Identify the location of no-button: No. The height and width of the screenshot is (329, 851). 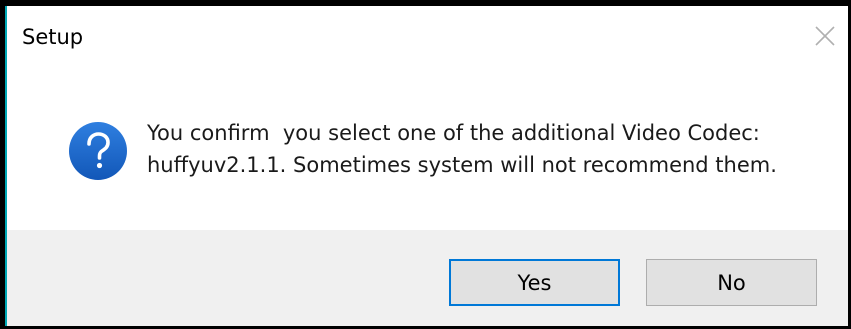
(731, 282).